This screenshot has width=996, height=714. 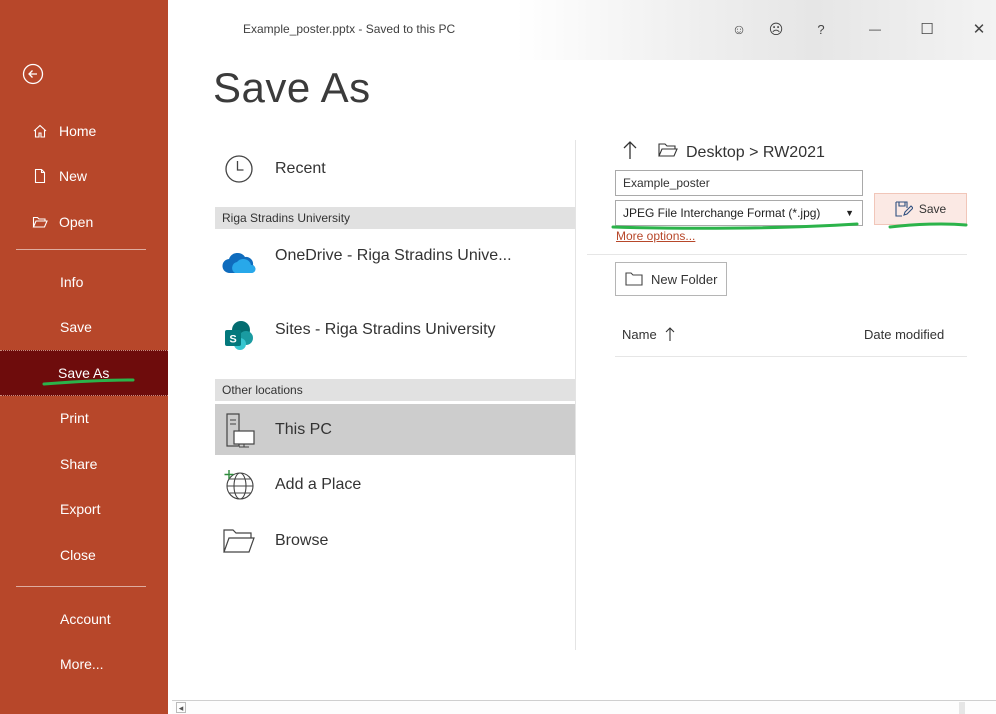 What do you see at coordinates (302, 540) in the screenshot?
I see `location-label: Browse` at bounding box center [302, 540].